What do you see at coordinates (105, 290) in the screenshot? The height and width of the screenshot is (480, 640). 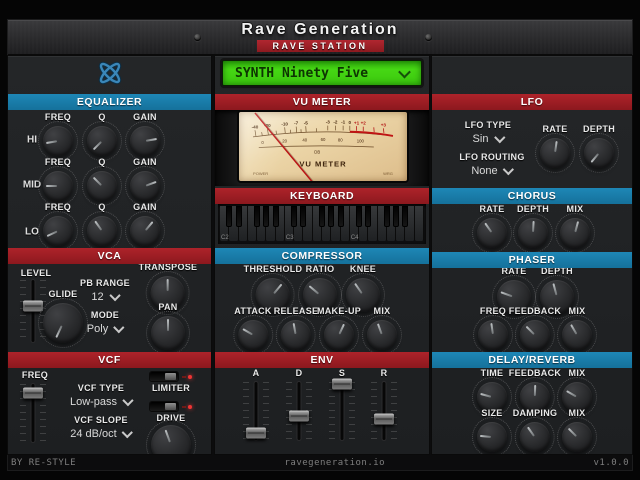 I see `pb-range-select: PB RANGE 12` at bounding box center [105, 290].